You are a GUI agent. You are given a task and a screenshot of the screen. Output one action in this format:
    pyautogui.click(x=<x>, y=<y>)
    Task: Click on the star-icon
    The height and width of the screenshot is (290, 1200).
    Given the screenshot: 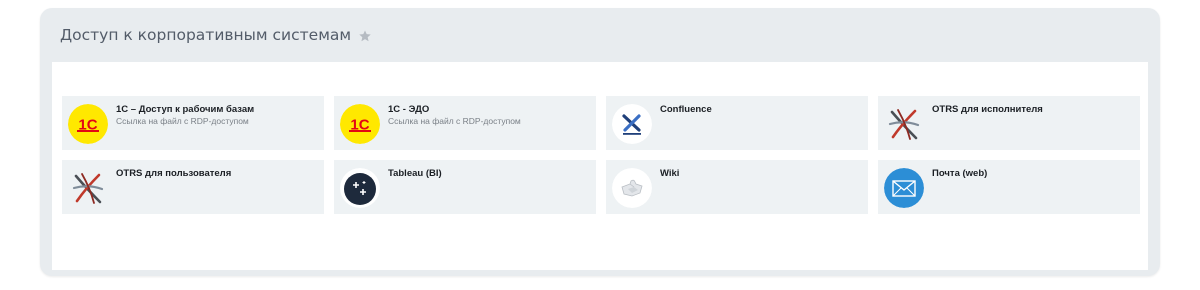 What is the action you would take?
    pyautogui.click(x=365, y=36)
    